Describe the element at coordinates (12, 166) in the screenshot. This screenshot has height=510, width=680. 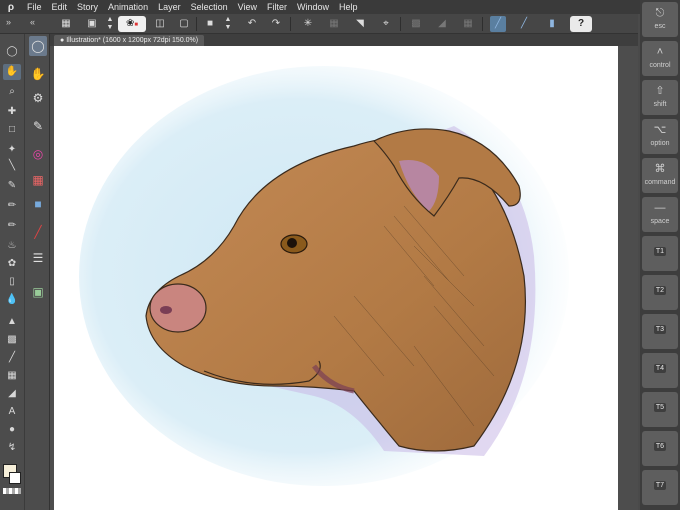
I see `eyedropper-icon: ╲` at that location.